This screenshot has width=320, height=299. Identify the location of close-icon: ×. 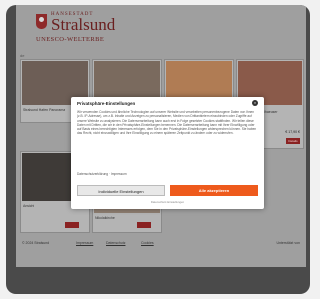
(255, 103).